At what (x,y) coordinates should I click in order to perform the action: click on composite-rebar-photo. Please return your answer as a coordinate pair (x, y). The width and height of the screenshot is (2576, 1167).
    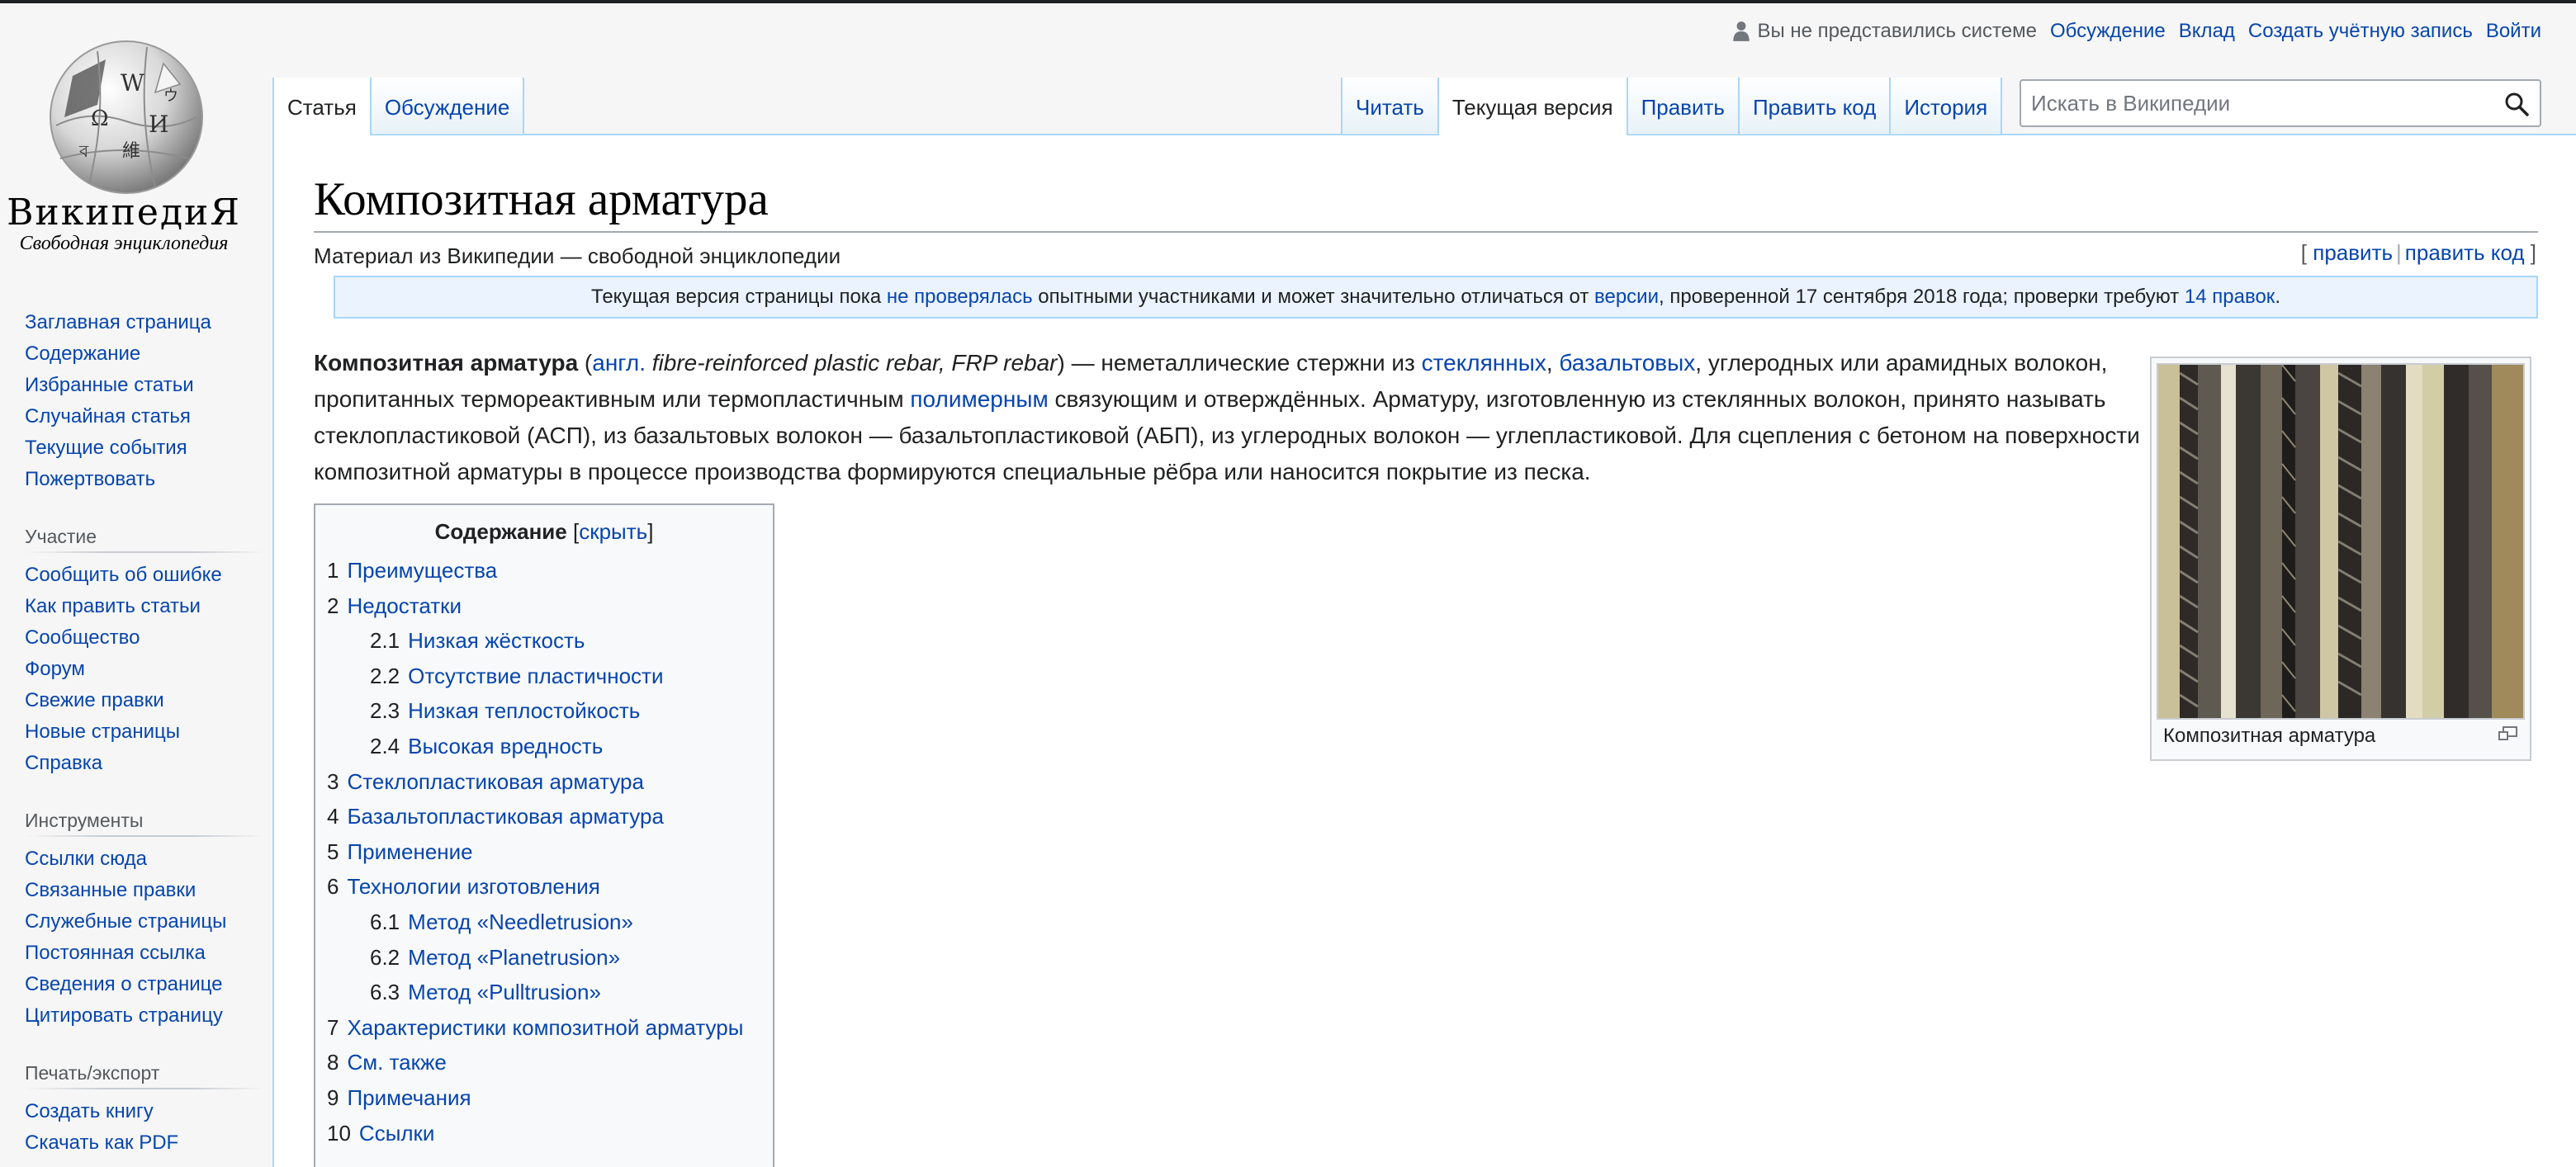
    Looking at the image, I should click on (2340, 541).